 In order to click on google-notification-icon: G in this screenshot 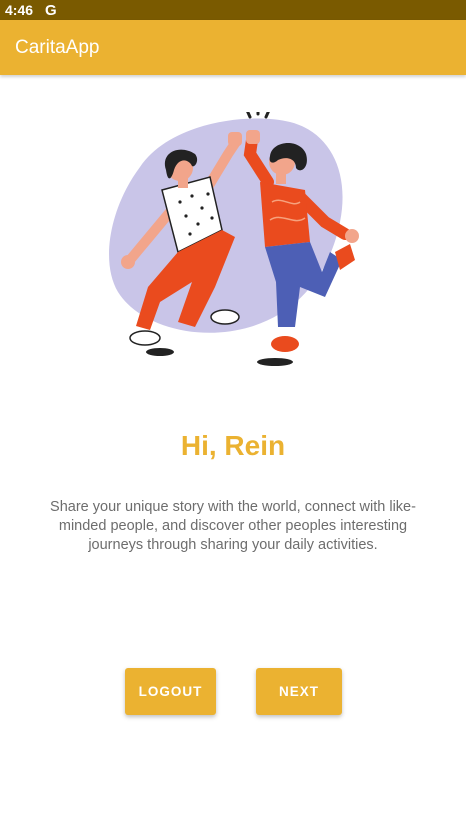, I will do `click(51, 10)`.